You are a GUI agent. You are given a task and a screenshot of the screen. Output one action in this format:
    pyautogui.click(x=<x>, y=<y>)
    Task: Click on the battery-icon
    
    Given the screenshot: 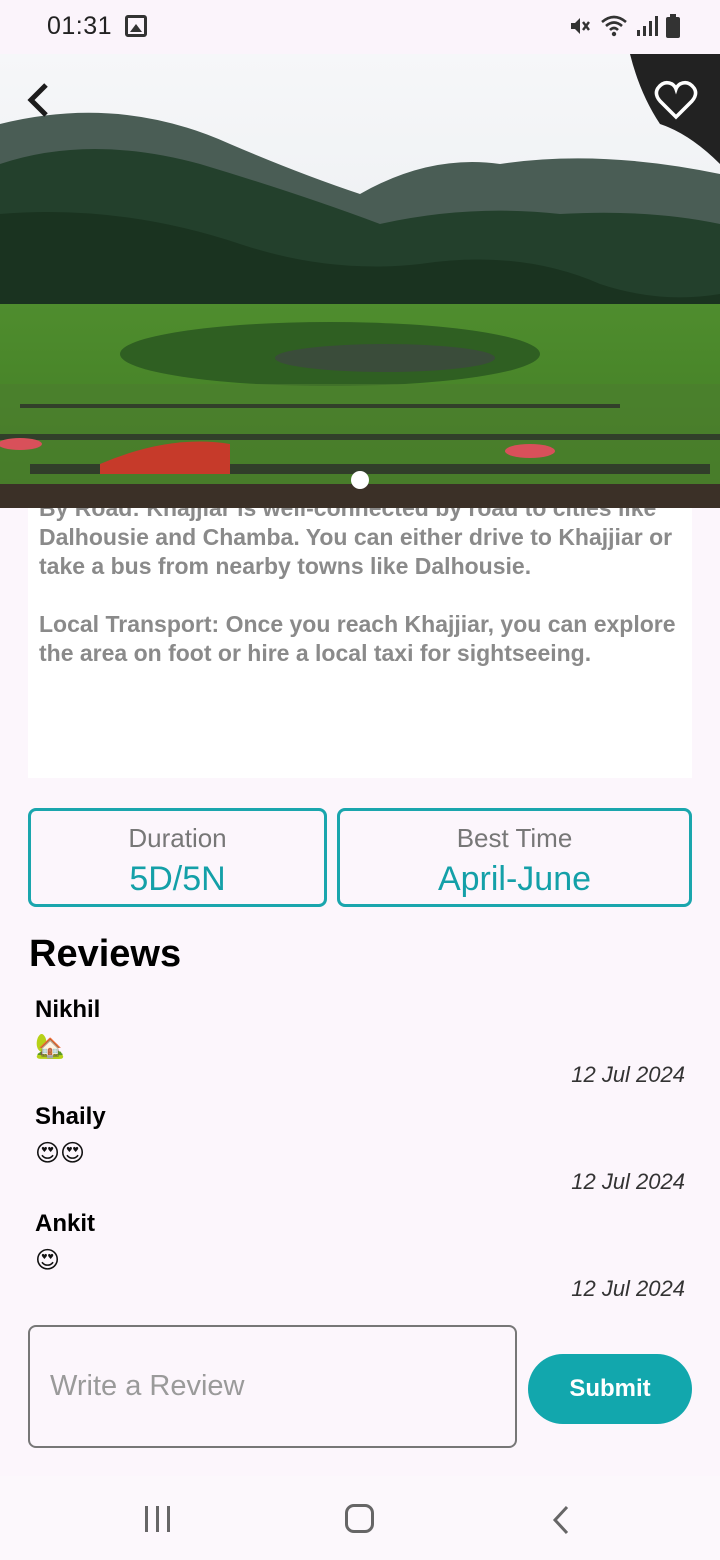 What is the action you would take?
    pyautogui.click(x=673, y=26)
    